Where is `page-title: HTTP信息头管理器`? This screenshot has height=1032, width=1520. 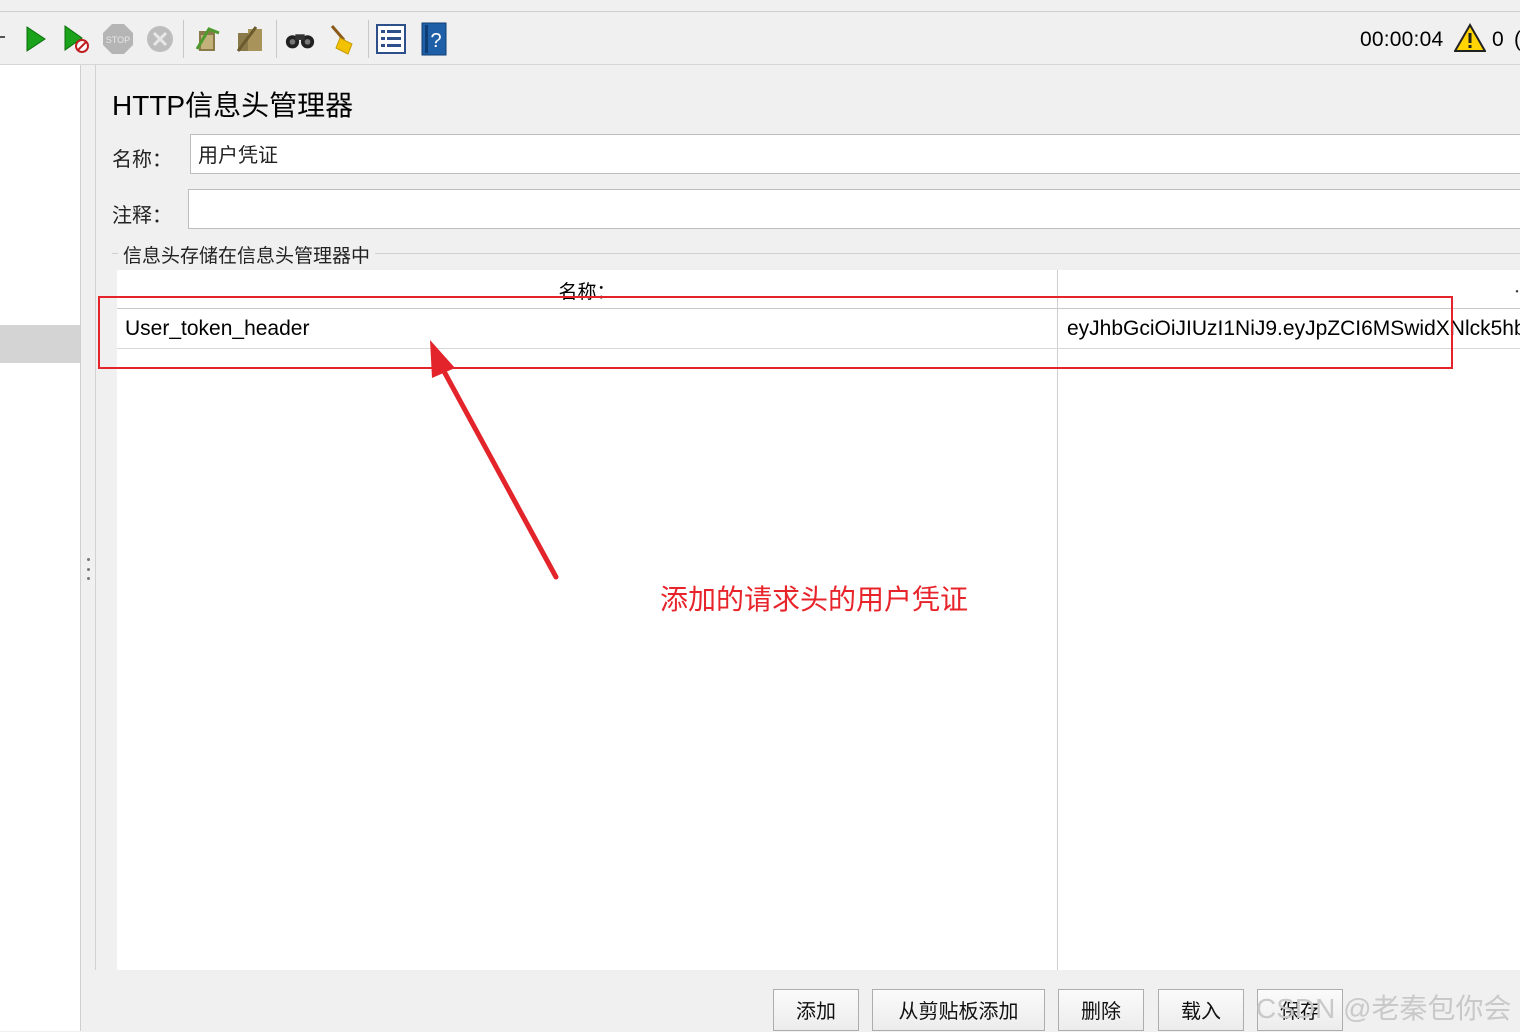
page-title: HTTP信息头管理器 is located at coordinates (233, 105).